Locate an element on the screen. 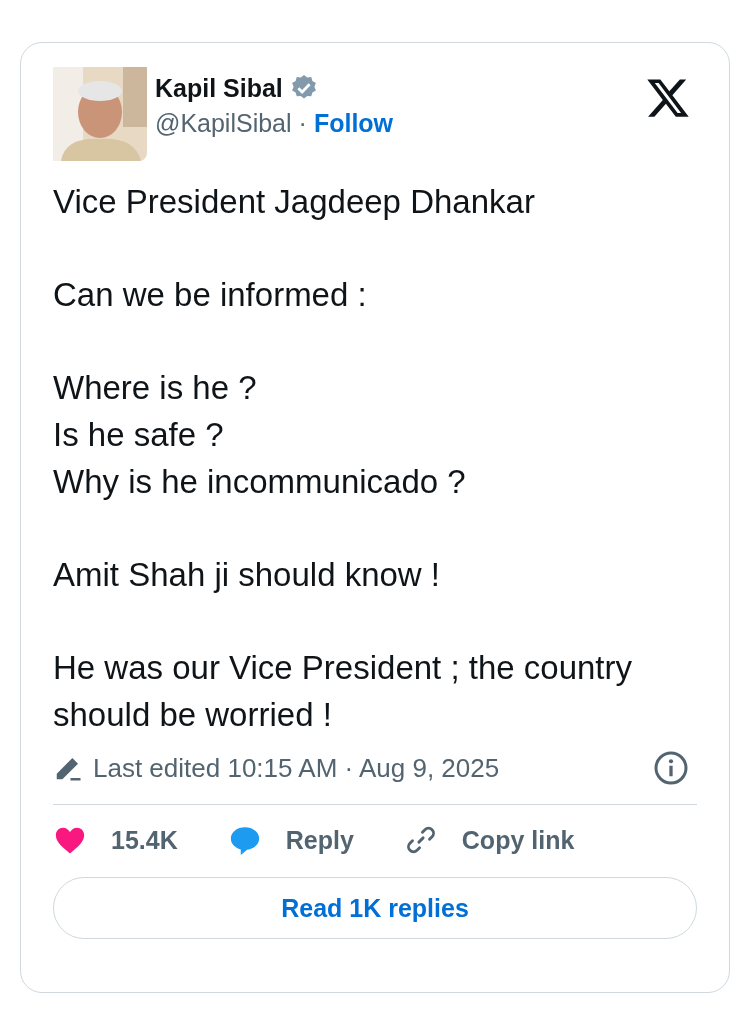 The width and height of the screenshot is (750, 1023). read-replies-button: Read 1K replies is located at coordinates (375, 908).